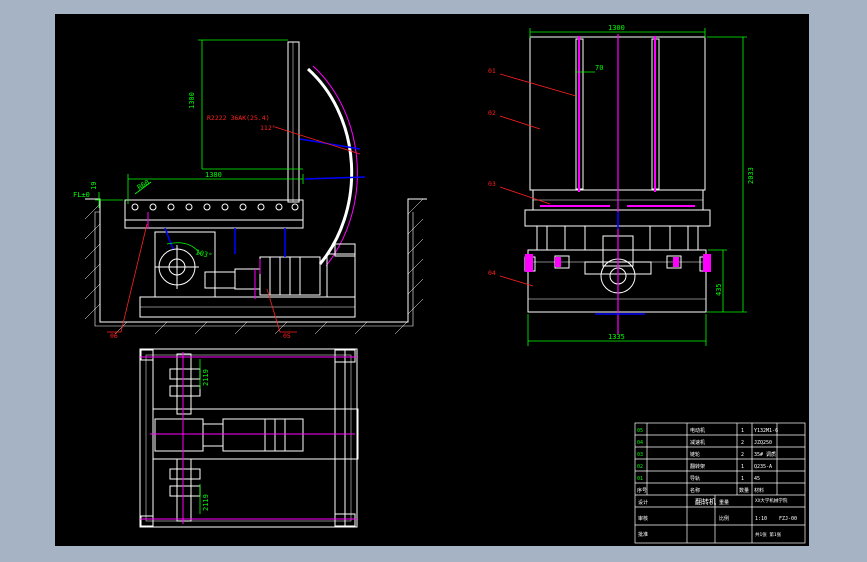  I want to click on front-annotations, so click(538, 180).